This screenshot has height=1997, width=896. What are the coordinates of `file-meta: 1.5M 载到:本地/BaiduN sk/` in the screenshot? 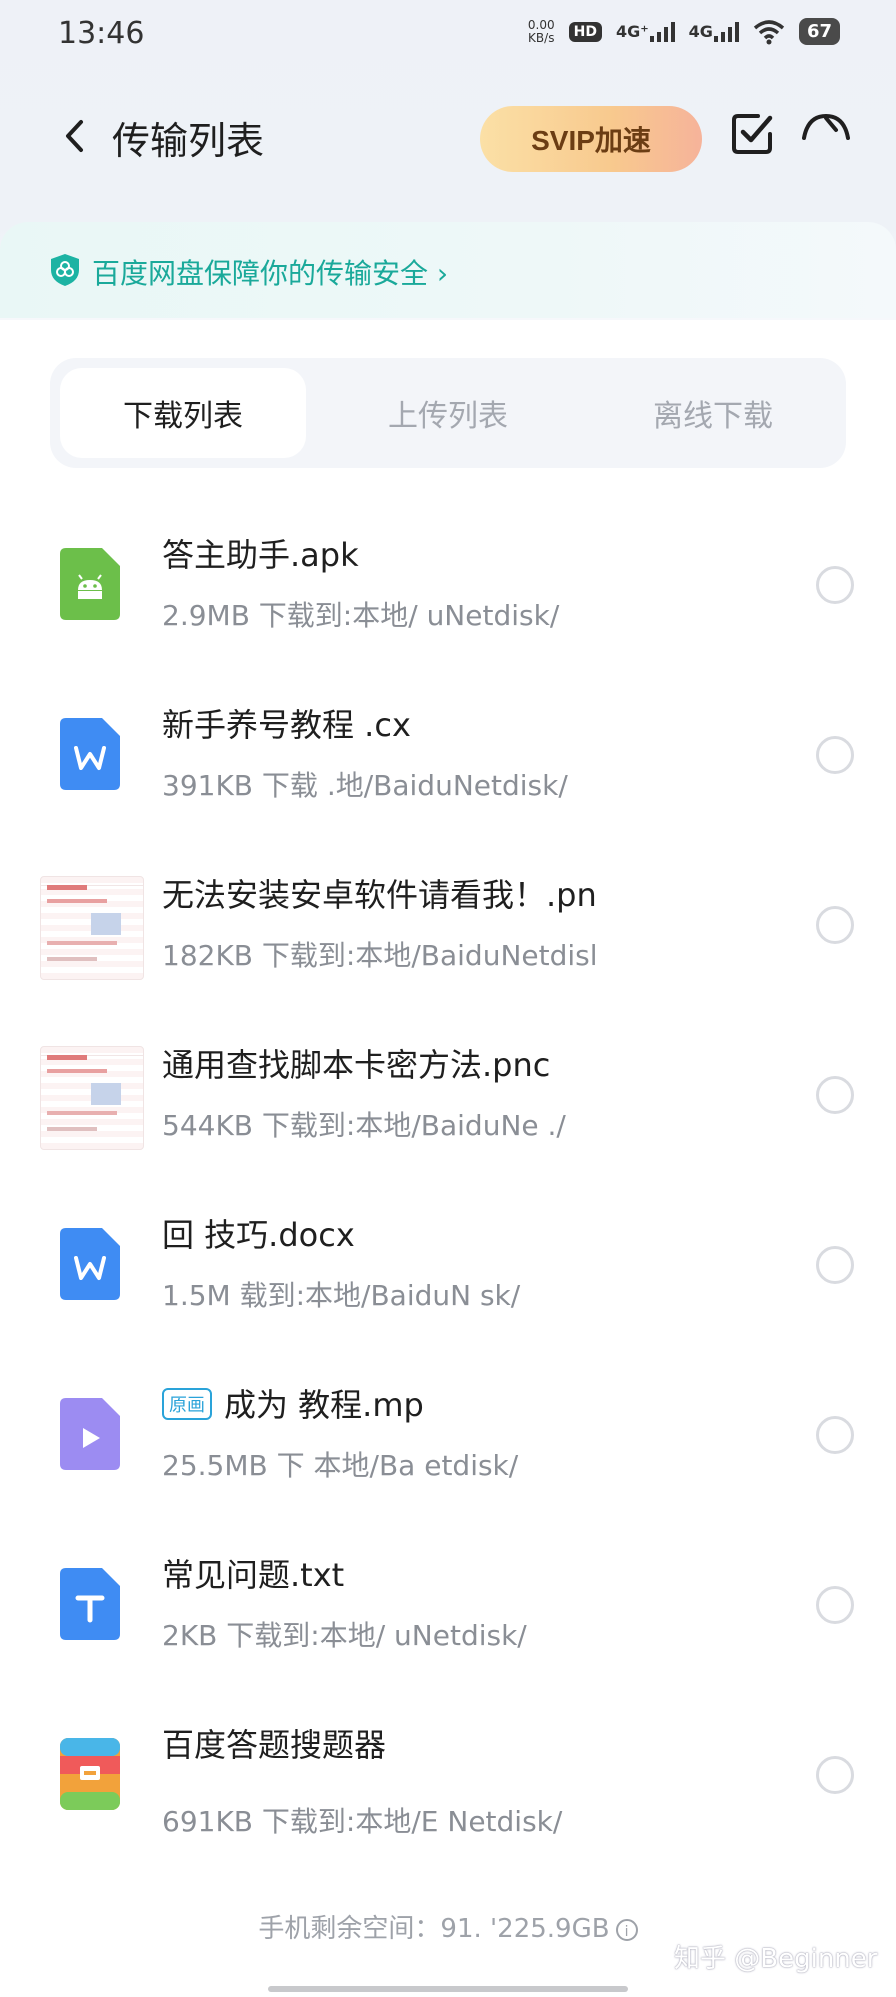 It's located at (341, 1295).